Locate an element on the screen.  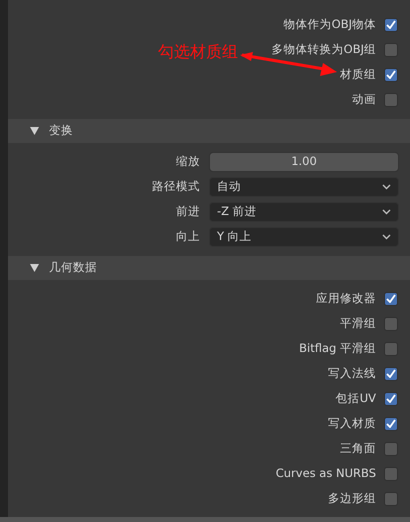
option-label: 应用修改器 is located at coordinates (346, 298).